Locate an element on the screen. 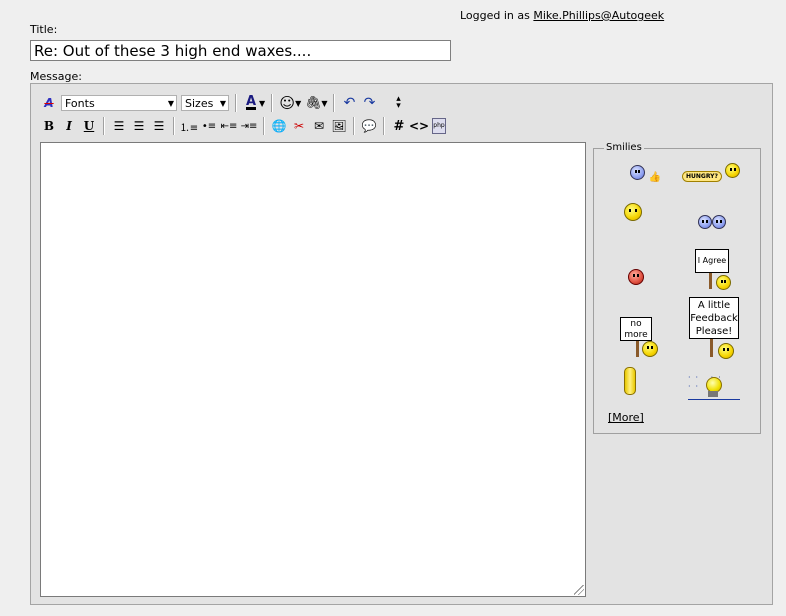 Image resolution: width=786 pixels, height=616 pixels. message-label: Message: is located at coordinates (56, 76).